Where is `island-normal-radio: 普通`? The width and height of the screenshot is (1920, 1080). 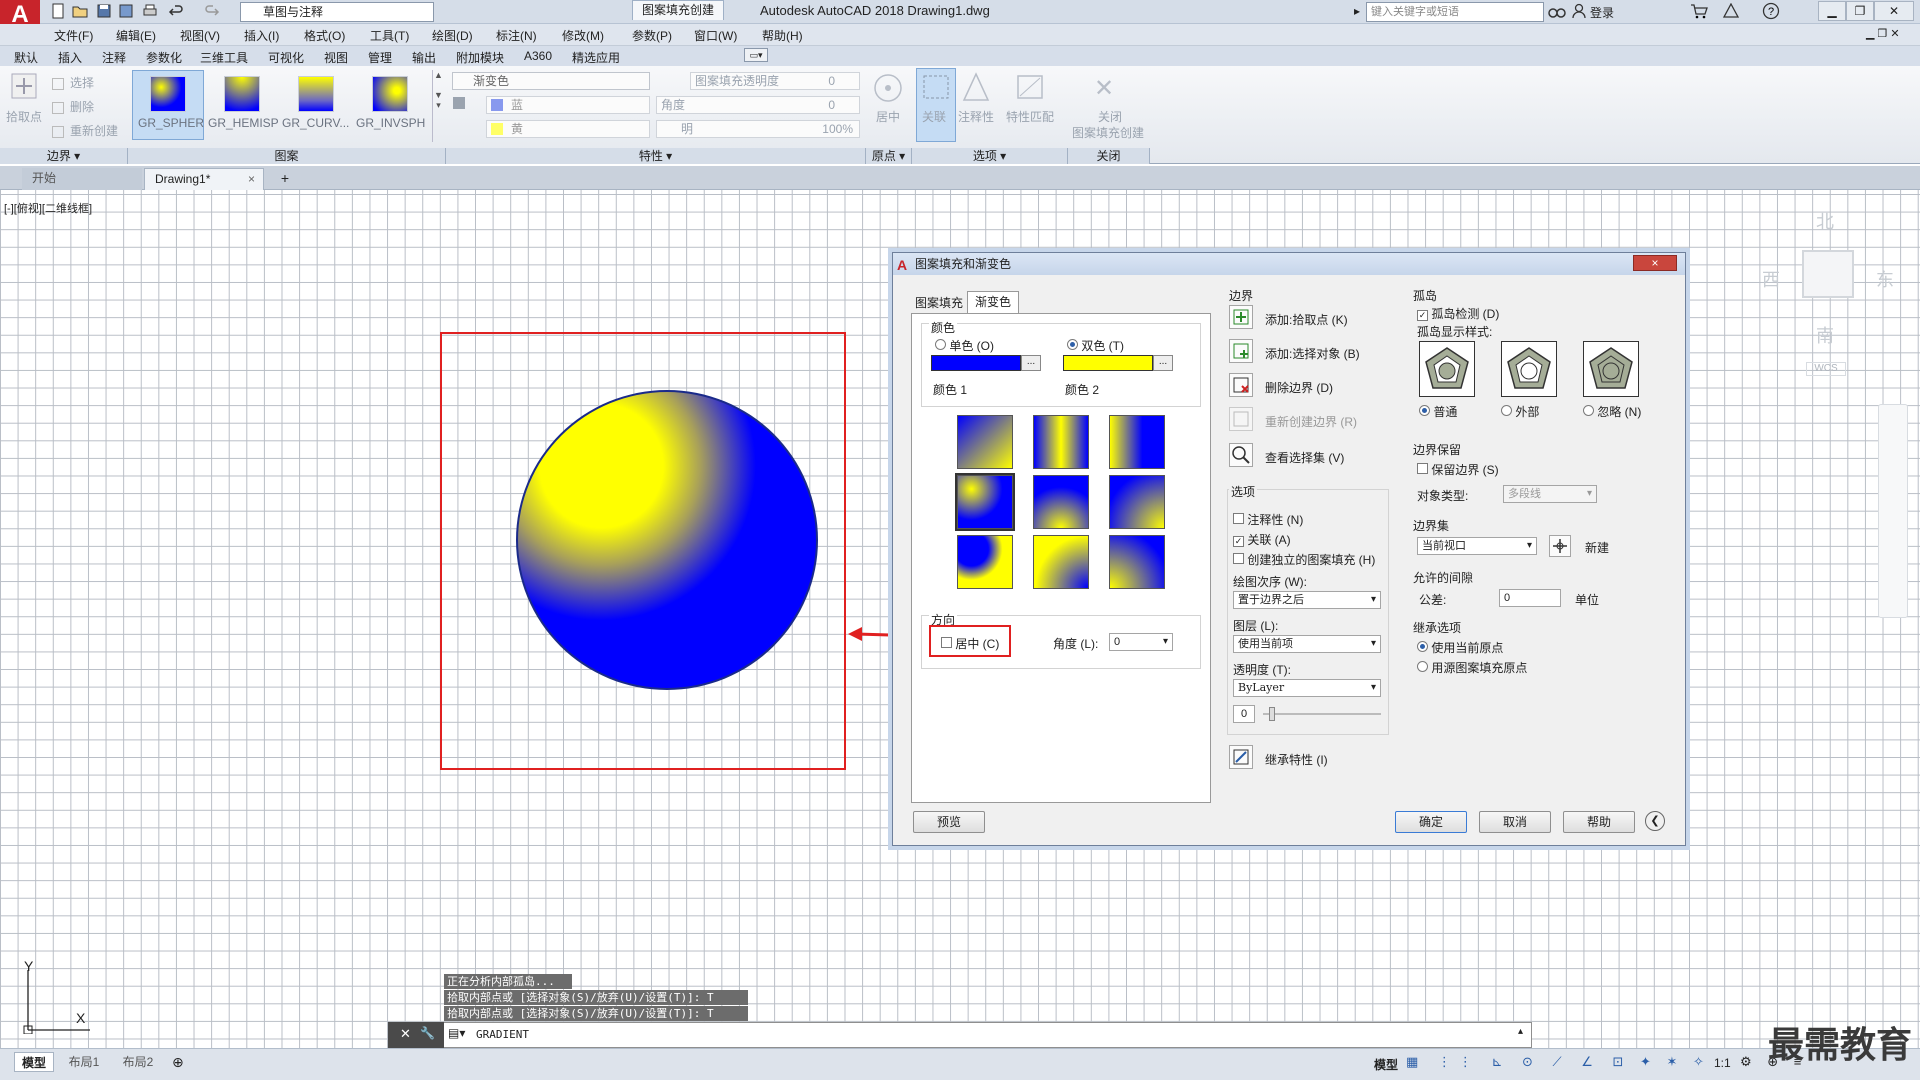
island-normal-radio: 普通 is located at coordinates (1438, 411).